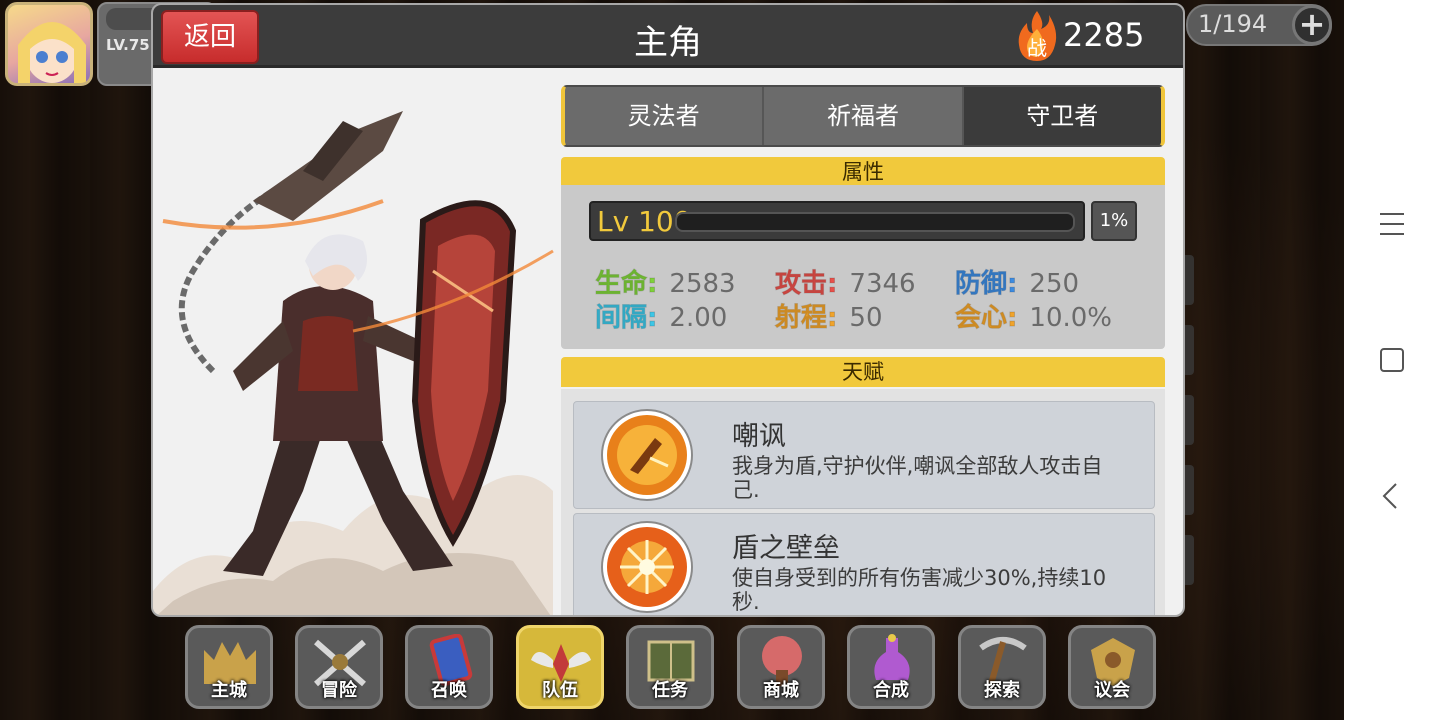  What do you see at coordinates (1112, 667) in the screenshot?
I see `menu-council: 议会` at bounding box center [1112, 667].